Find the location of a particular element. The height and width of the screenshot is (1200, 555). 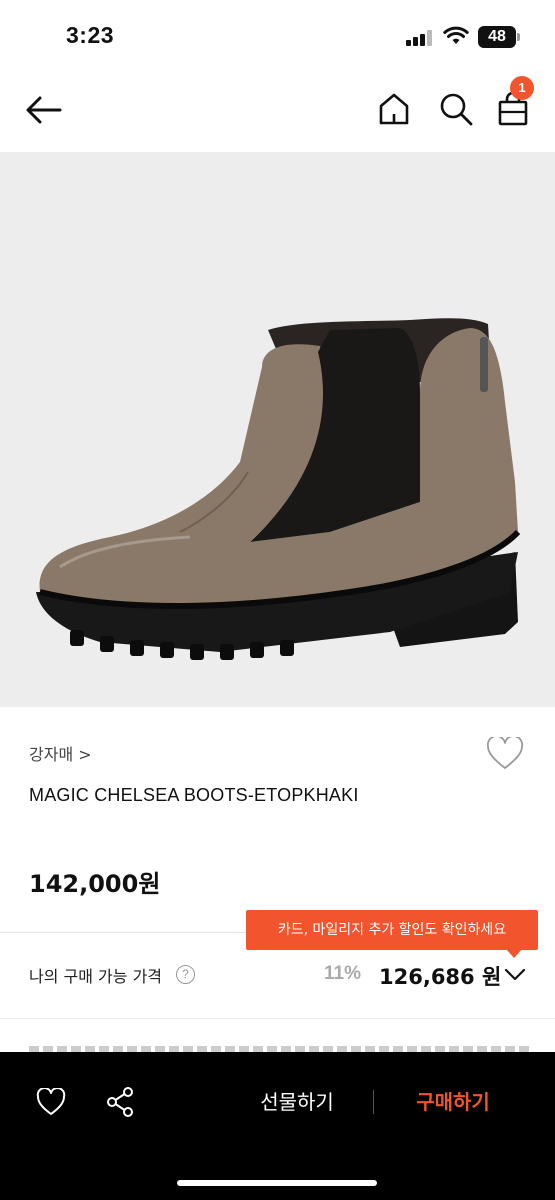

home-icon is located at coordinates (394, 109).